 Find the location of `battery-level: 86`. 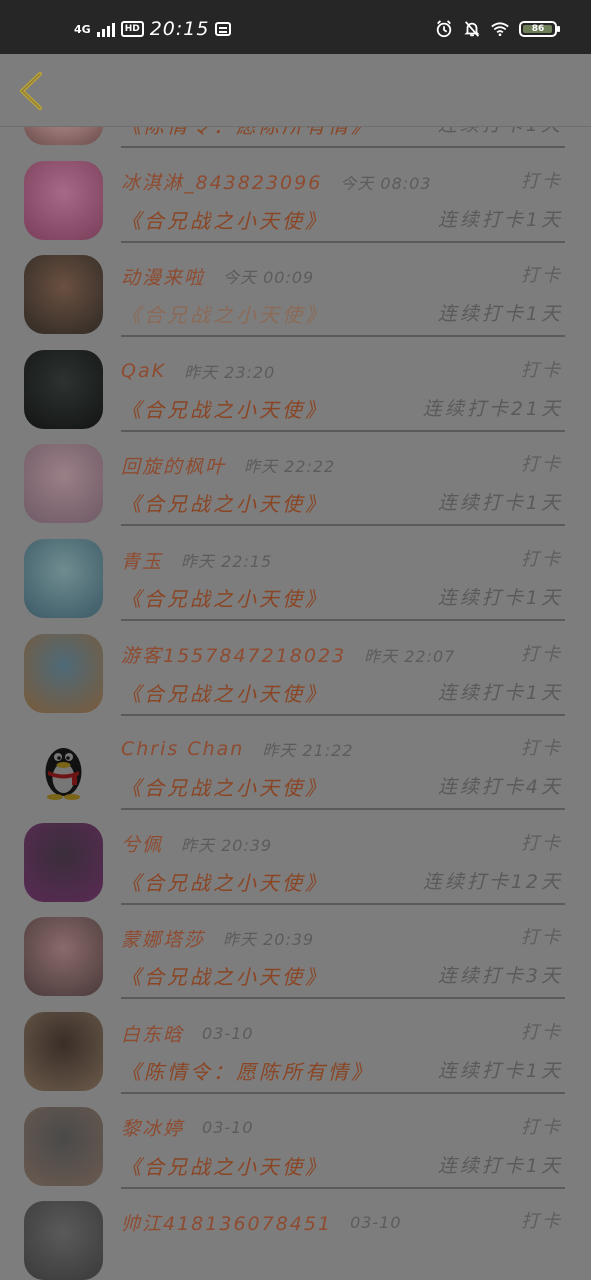

battery-level: 86 is located at coordinates (538, 29).